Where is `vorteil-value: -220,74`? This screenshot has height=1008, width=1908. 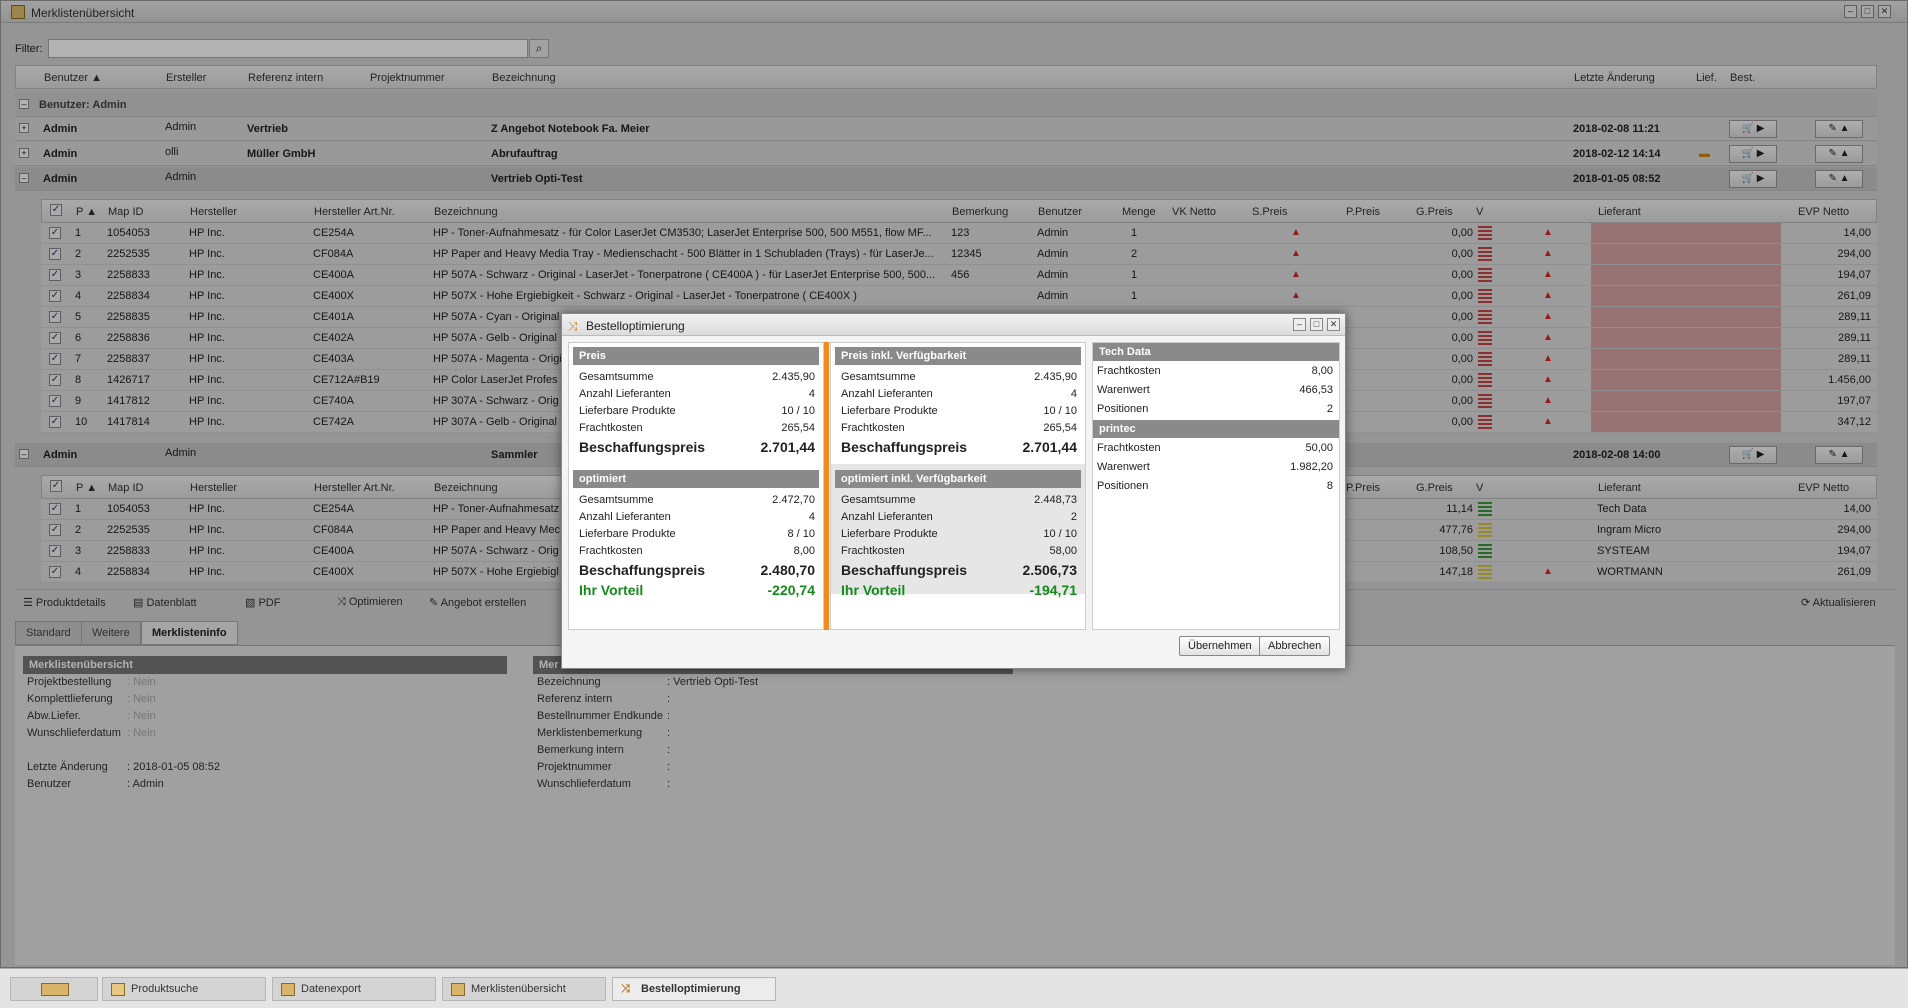
vorteil-value: -220,74 is located at coordinates (791, 590).